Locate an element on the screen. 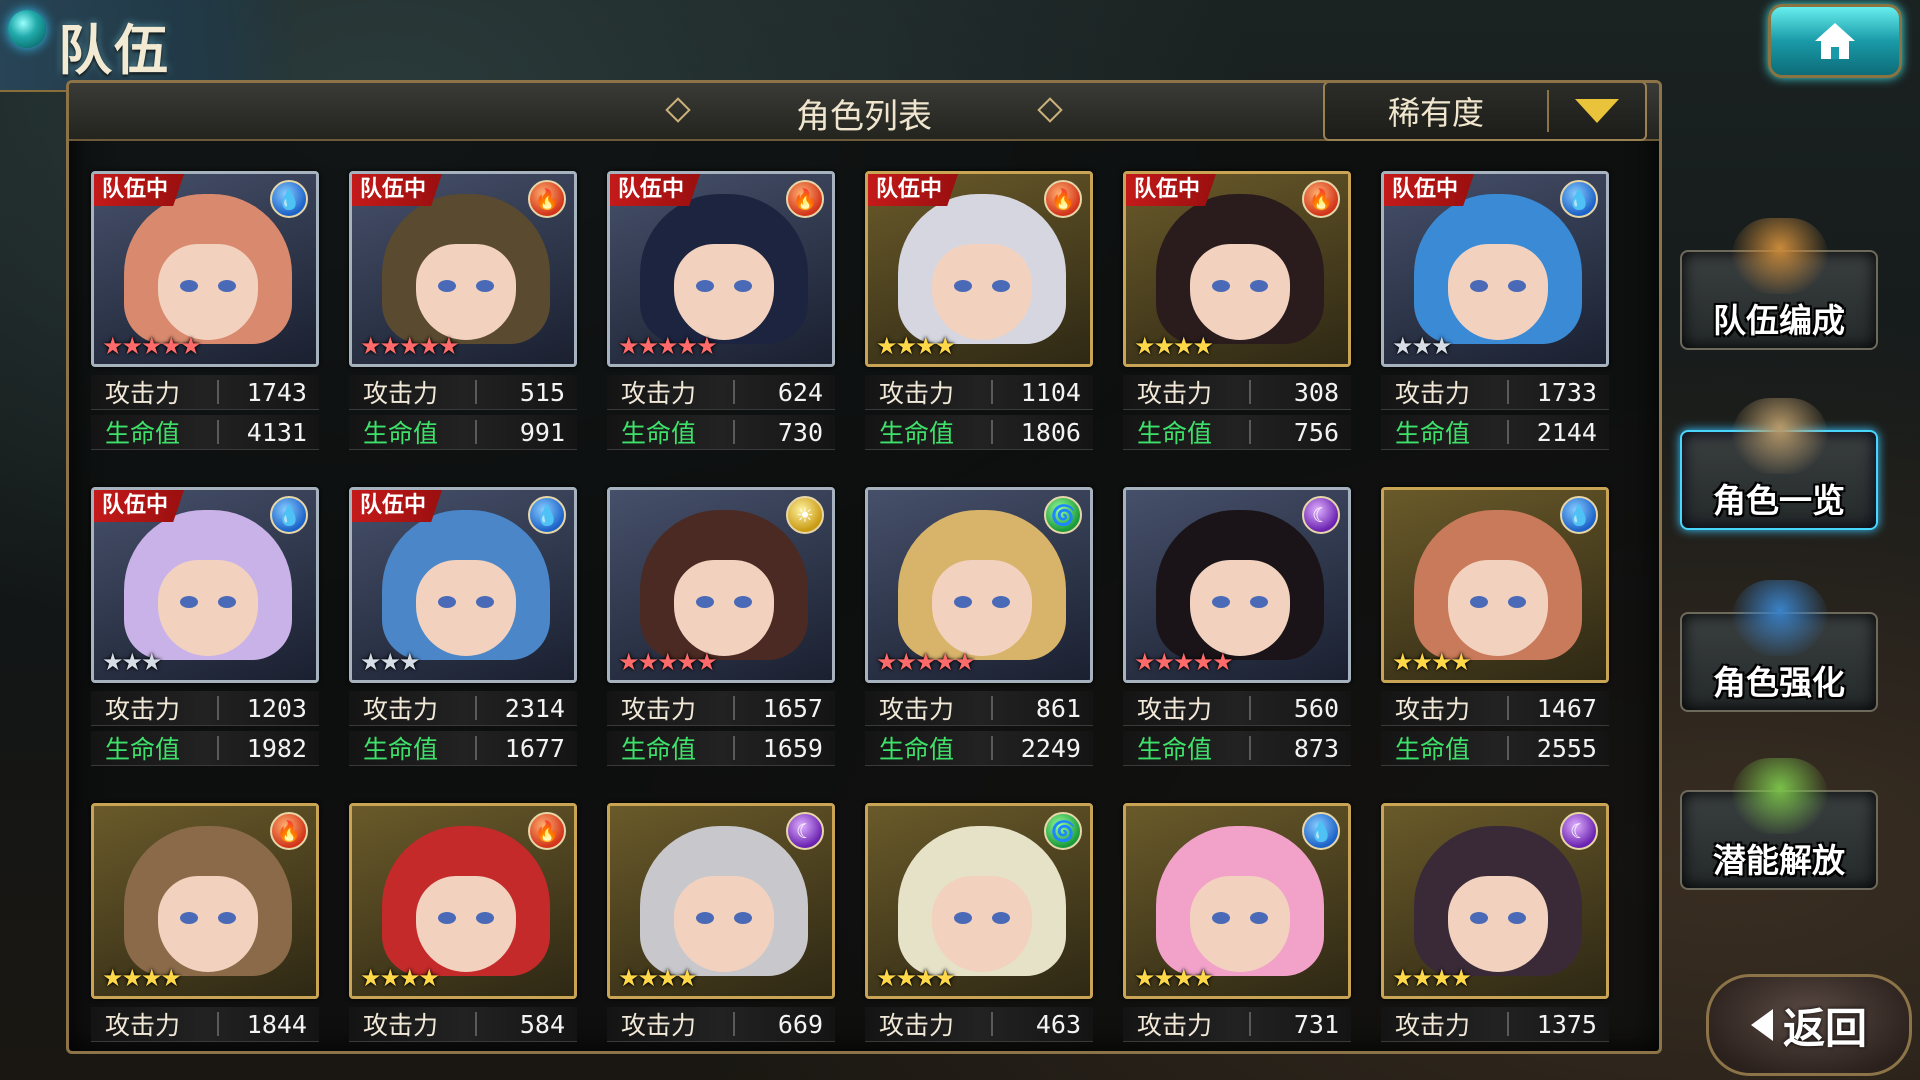 Image resolution: width=1920 pixels, height=1080 pixels. character-card: 队伍中 💧 ★★★ 攻击力 1203 生命值 1982 is located at coordinates (205, 637).